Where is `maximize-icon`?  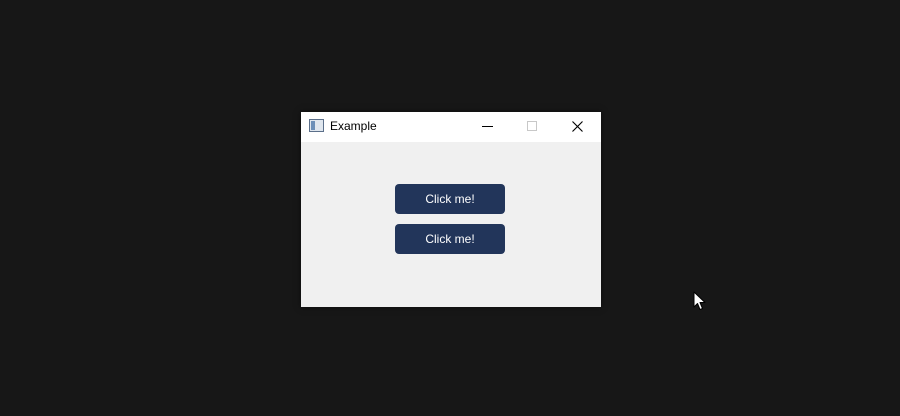 maximize-icon is located at coordinates (532, 126).